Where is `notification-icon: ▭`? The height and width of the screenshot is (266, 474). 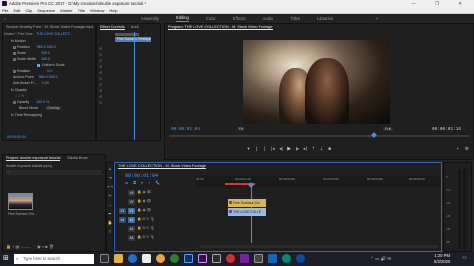
notification-icon: ▭ is located at coordinates (464, 258).